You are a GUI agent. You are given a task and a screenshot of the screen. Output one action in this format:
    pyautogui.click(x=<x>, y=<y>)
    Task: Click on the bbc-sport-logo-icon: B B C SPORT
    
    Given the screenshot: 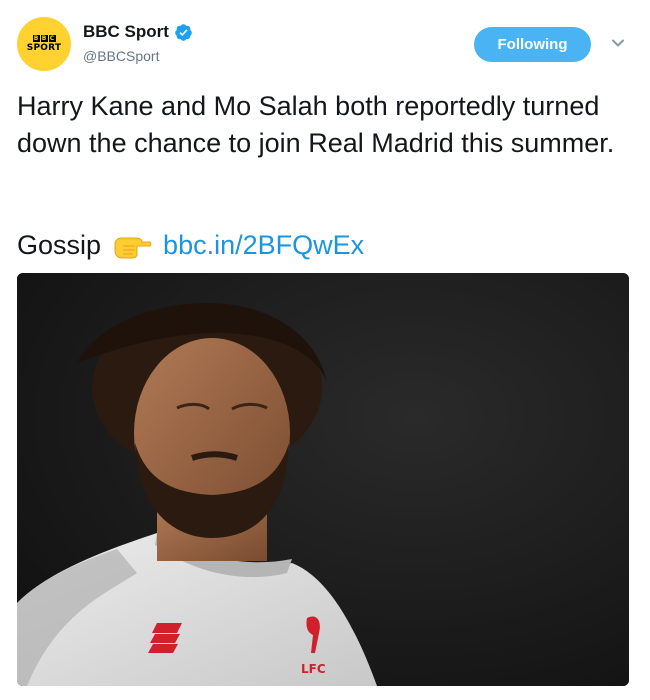 What is the action you would take?
    pyautogui.click(x=44, y=44)
    